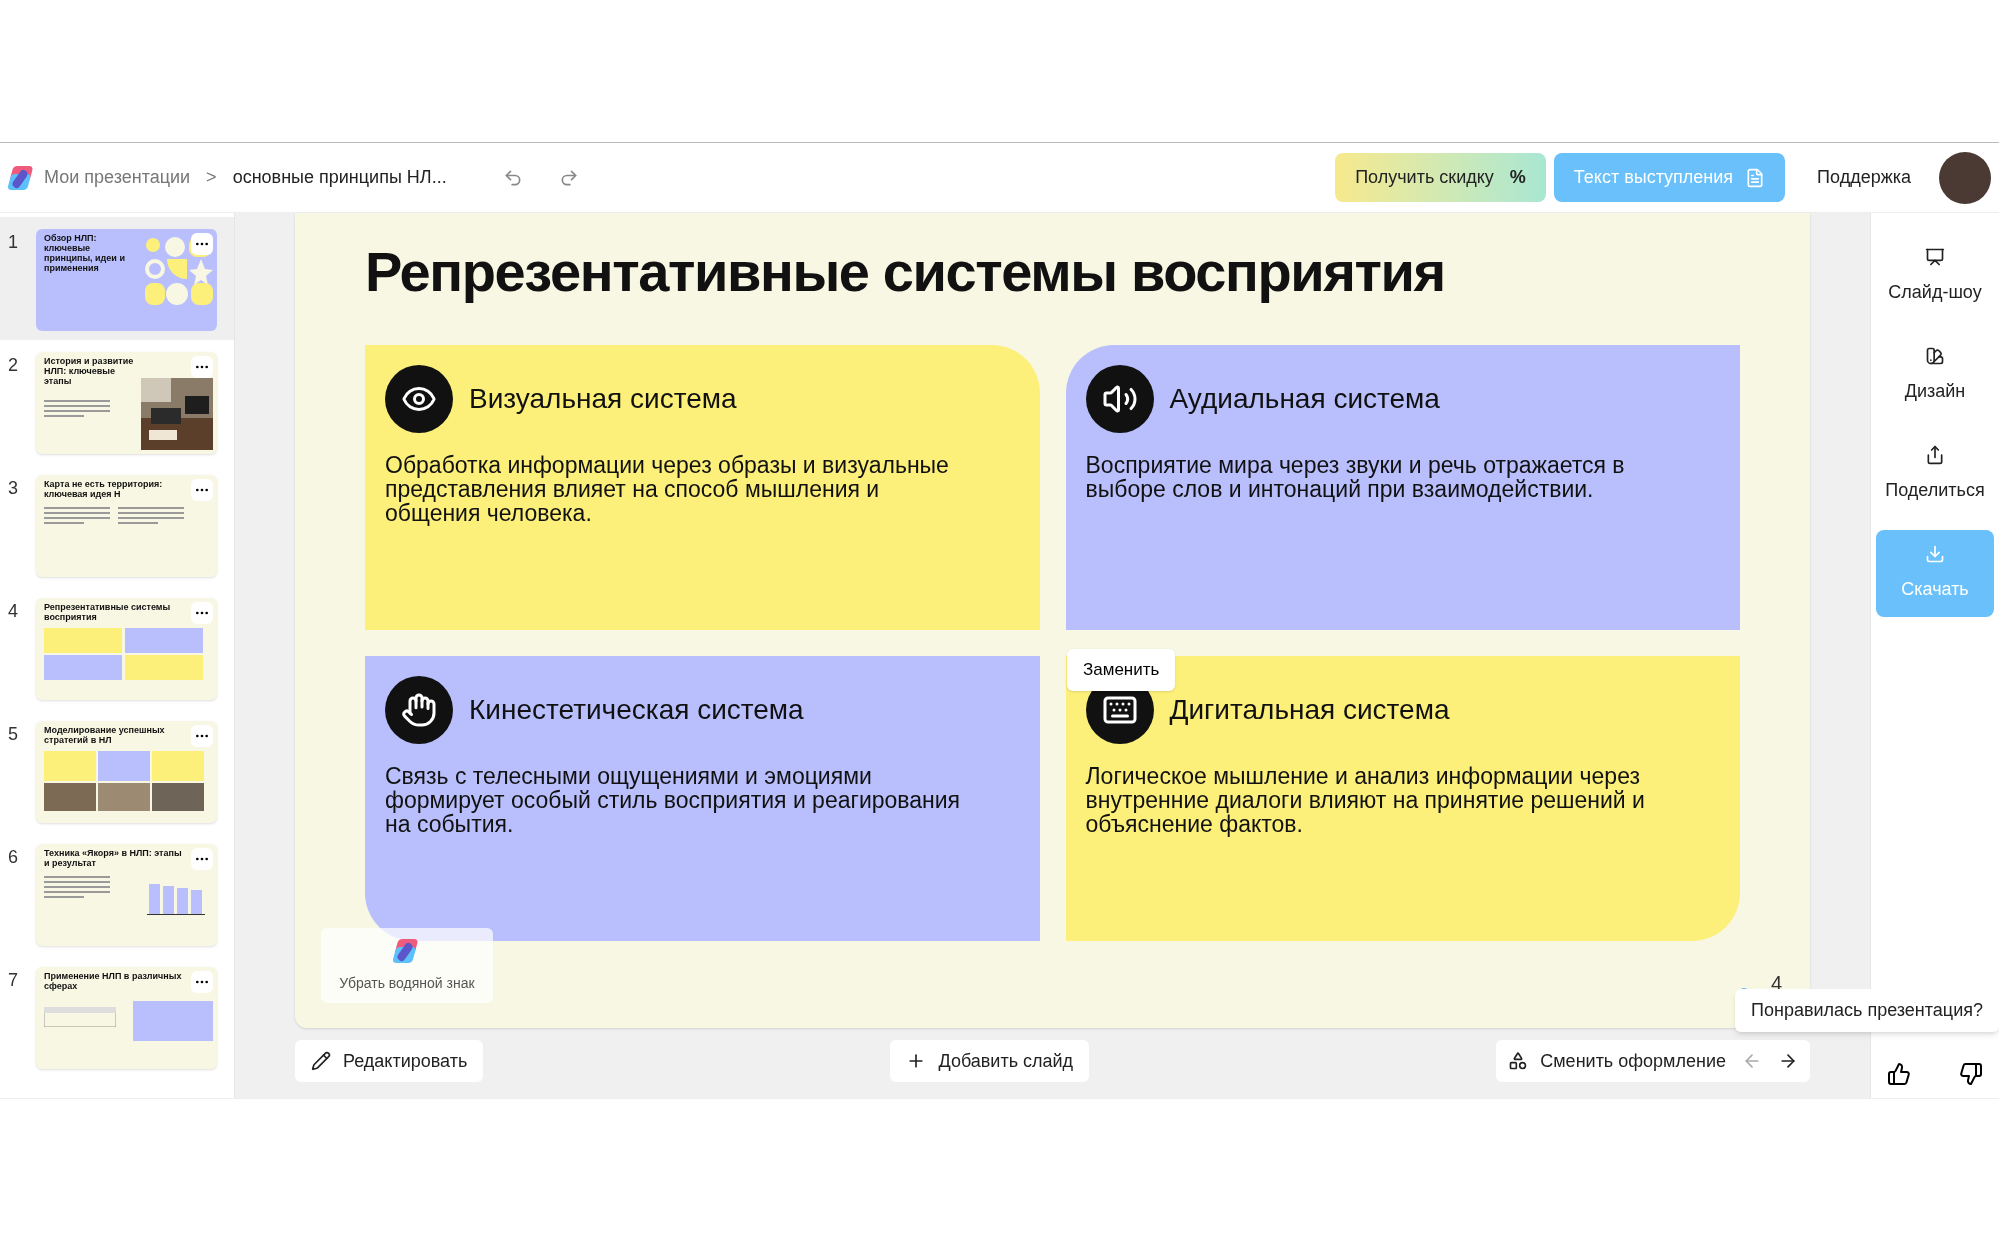 The height and width of the screenshot is (1250, 1999). What do you see at coordinates (13, 242) in the screenshot?
I see `slide-number: 1` at bounding box center [13, 242].